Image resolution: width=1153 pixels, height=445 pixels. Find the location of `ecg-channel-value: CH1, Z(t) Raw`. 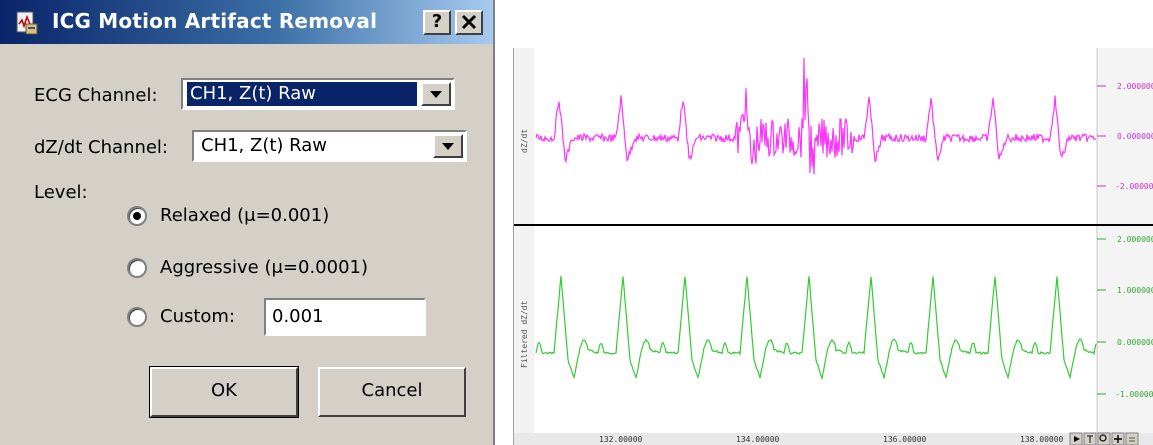

ecg-channel-value: CH1, Z(t) Raw is located at coordinates (302, 94).